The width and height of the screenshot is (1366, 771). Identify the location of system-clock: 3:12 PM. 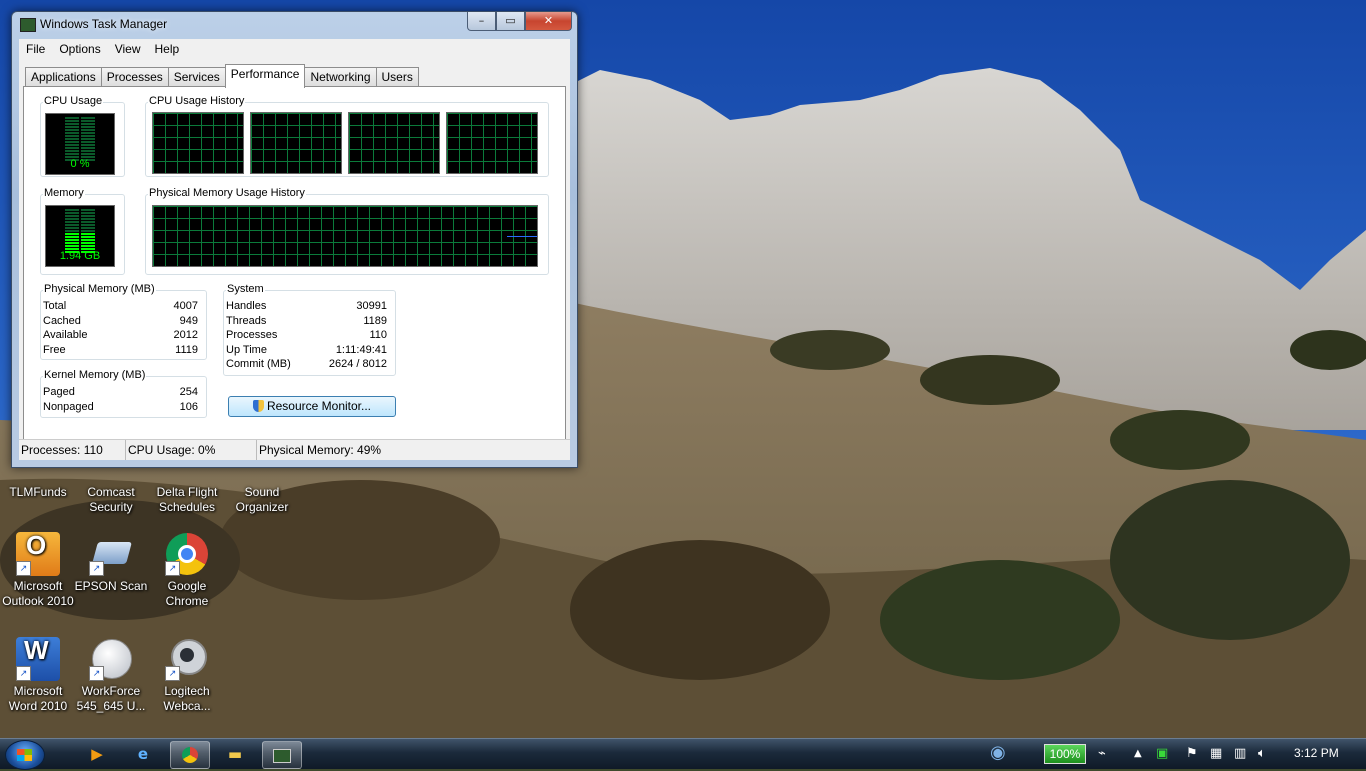
(1316, 753).